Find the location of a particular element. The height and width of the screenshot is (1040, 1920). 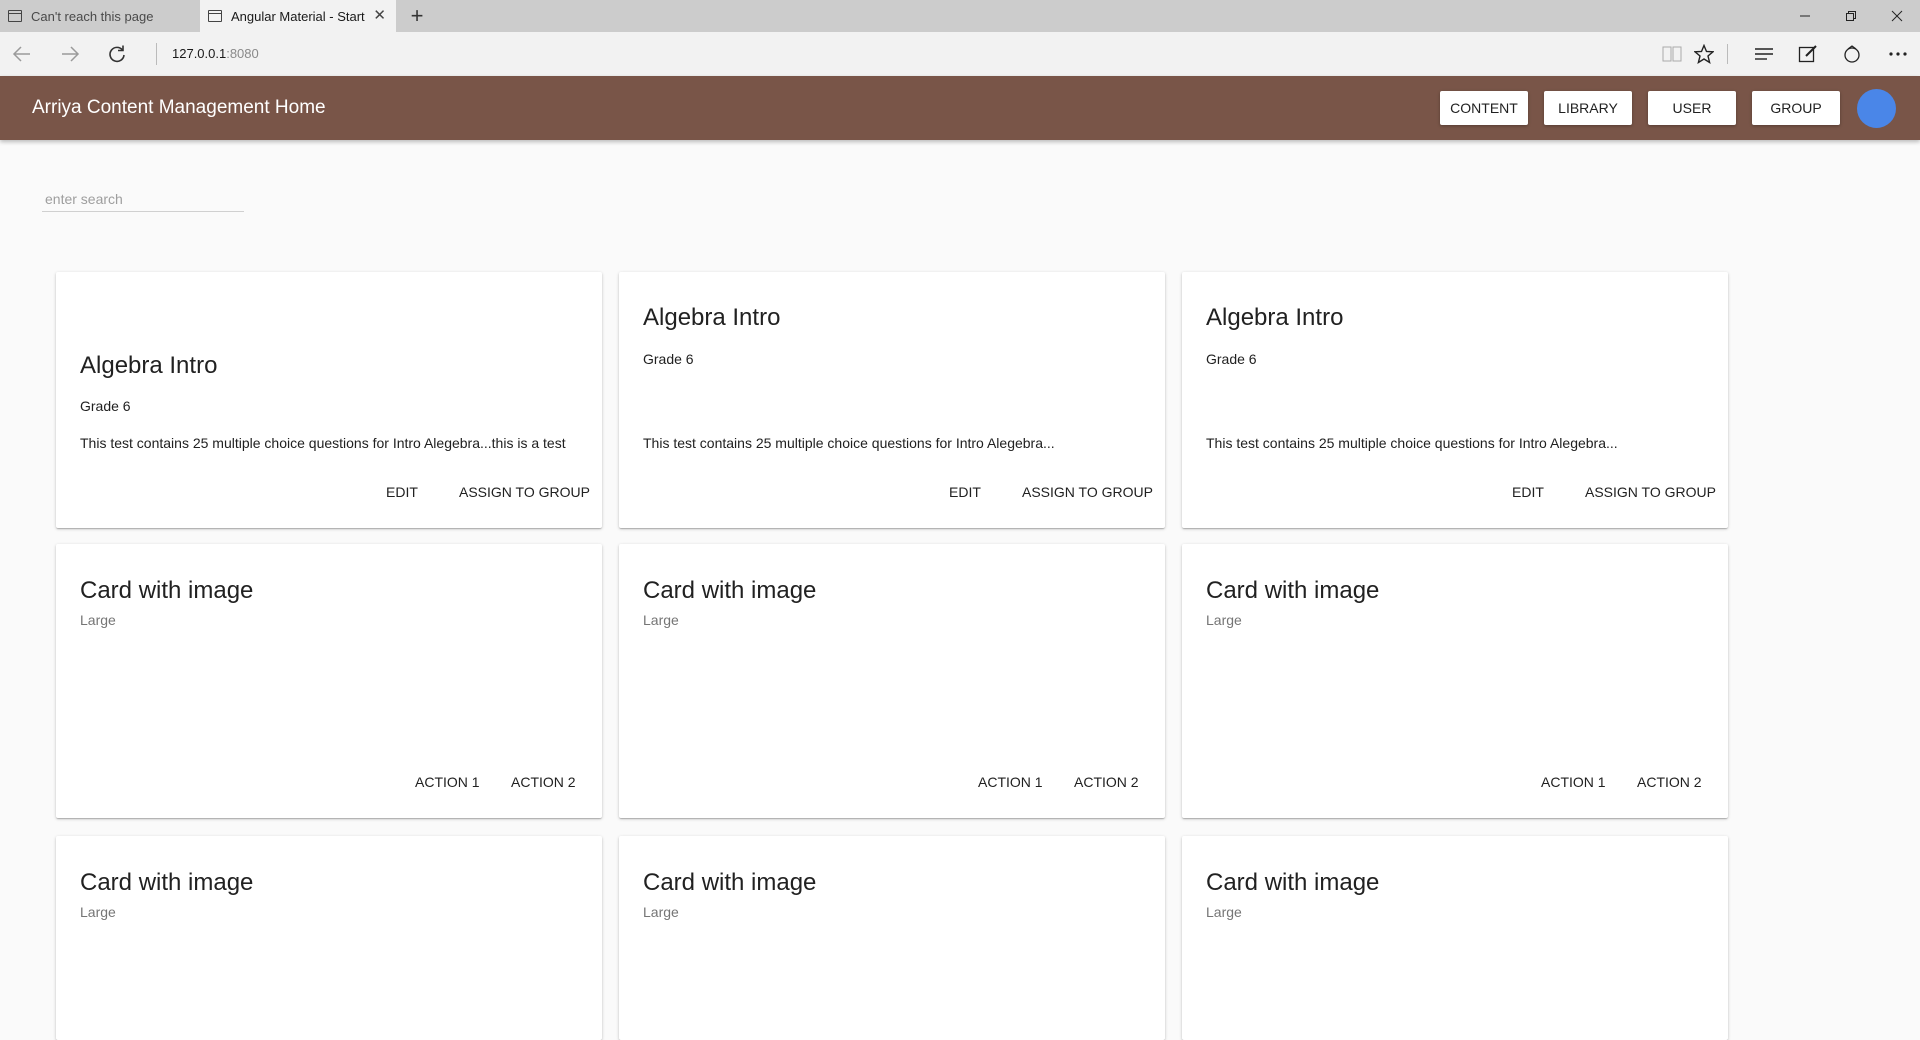

pen-note-icon is located at coordinates (1807, 54).